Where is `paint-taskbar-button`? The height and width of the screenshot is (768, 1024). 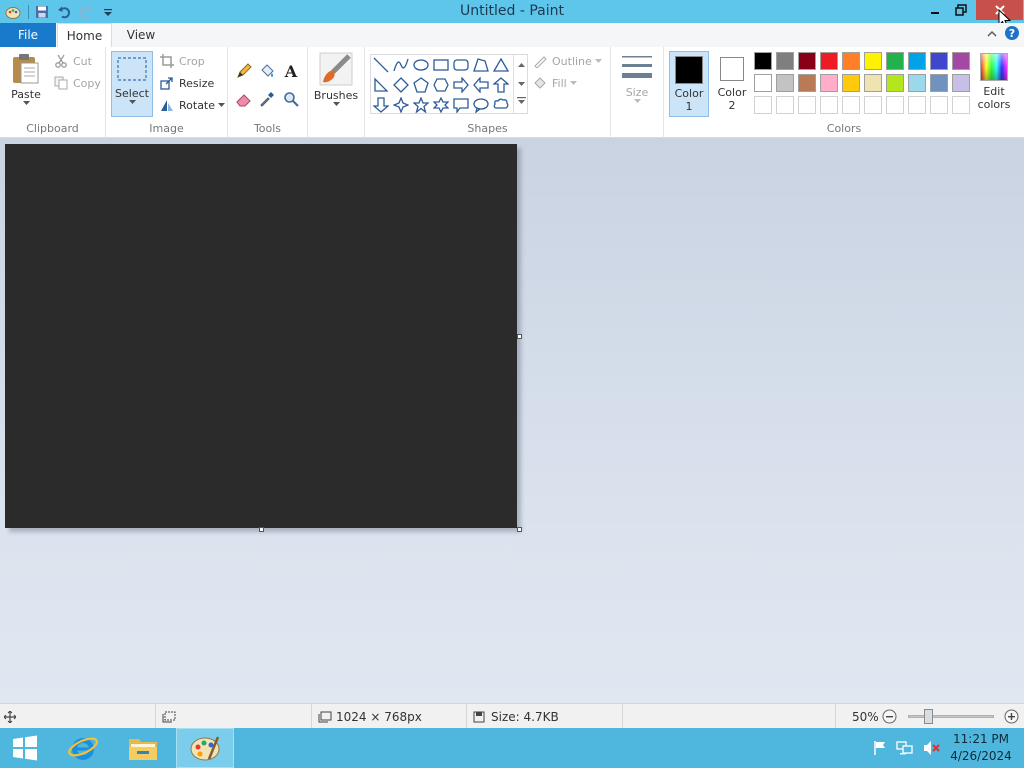
paint-taskbar-button is located at coordinates (205, 748).